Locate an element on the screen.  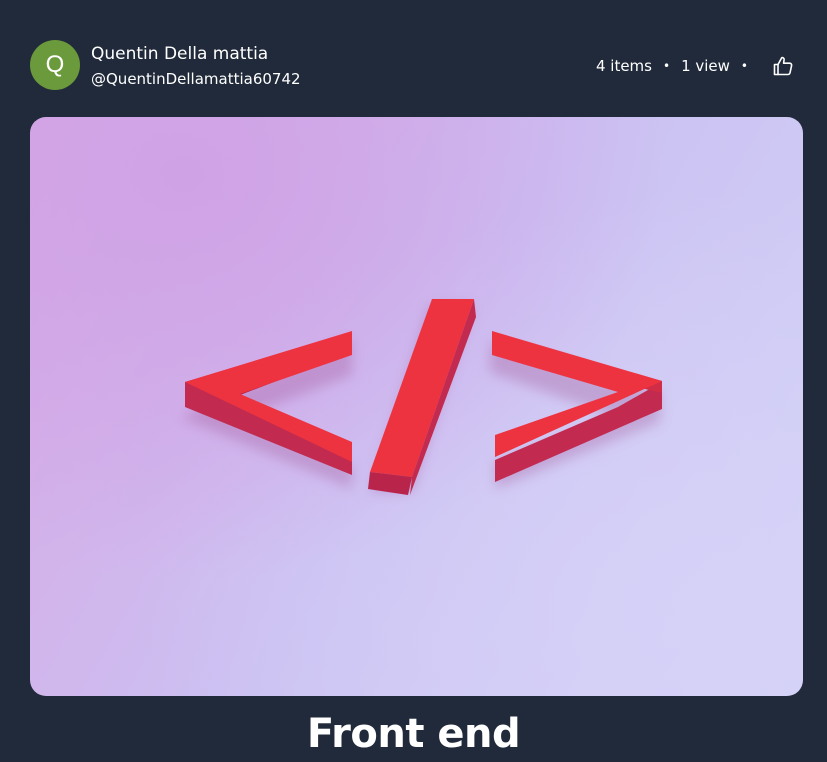
thumbs-up-icon is located at coordinates (783, 66).